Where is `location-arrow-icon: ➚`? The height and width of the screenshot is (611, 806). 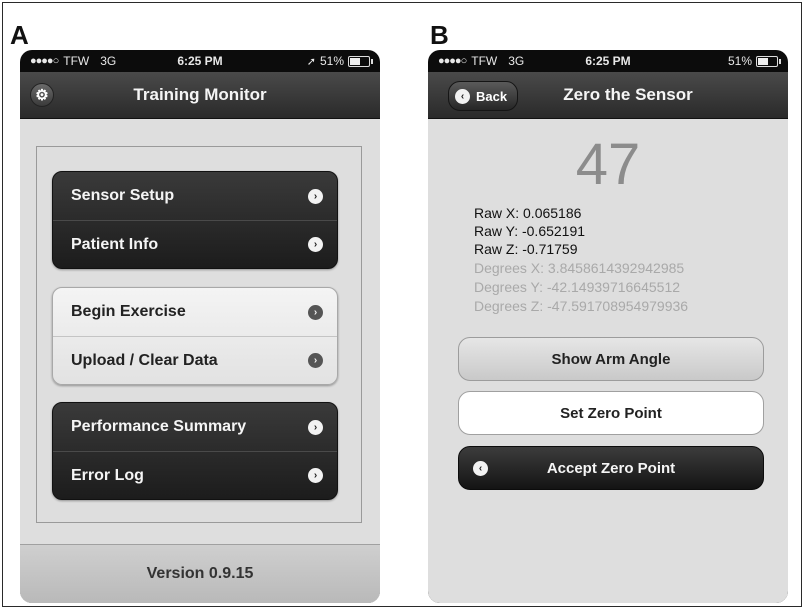
location-arrow-icon: ➚ is located at coordinates (311, 61).